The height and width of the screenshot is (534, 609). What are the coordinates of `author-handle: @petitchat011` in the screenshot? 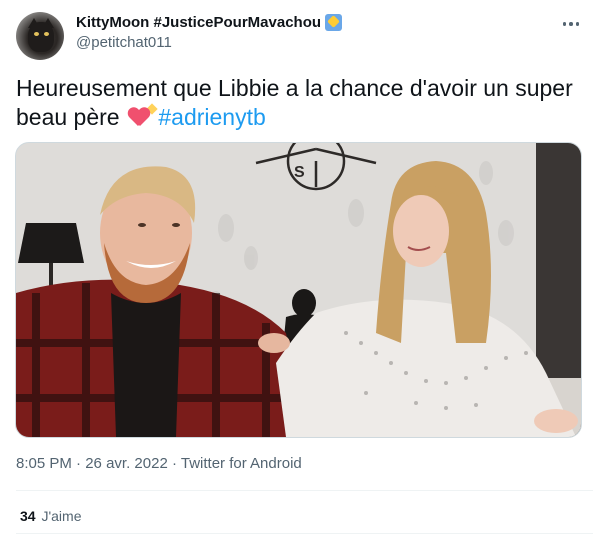 It's located at (124, 42).